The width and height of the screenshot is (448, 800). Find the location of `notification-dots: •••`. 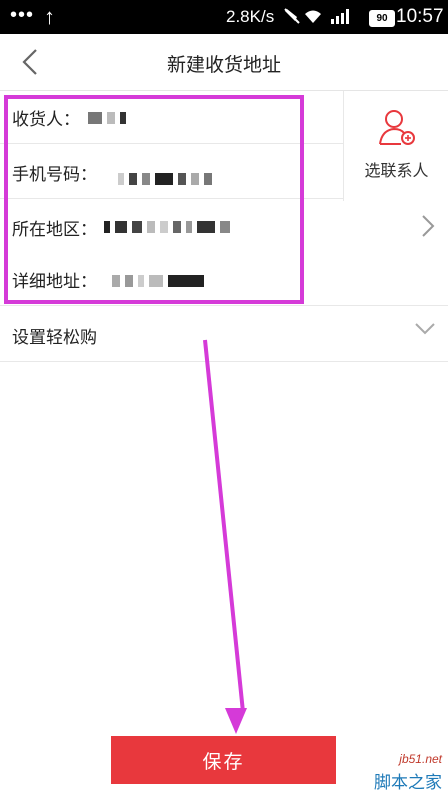

notification-dots: ••• is located at coordinates (22, 15).